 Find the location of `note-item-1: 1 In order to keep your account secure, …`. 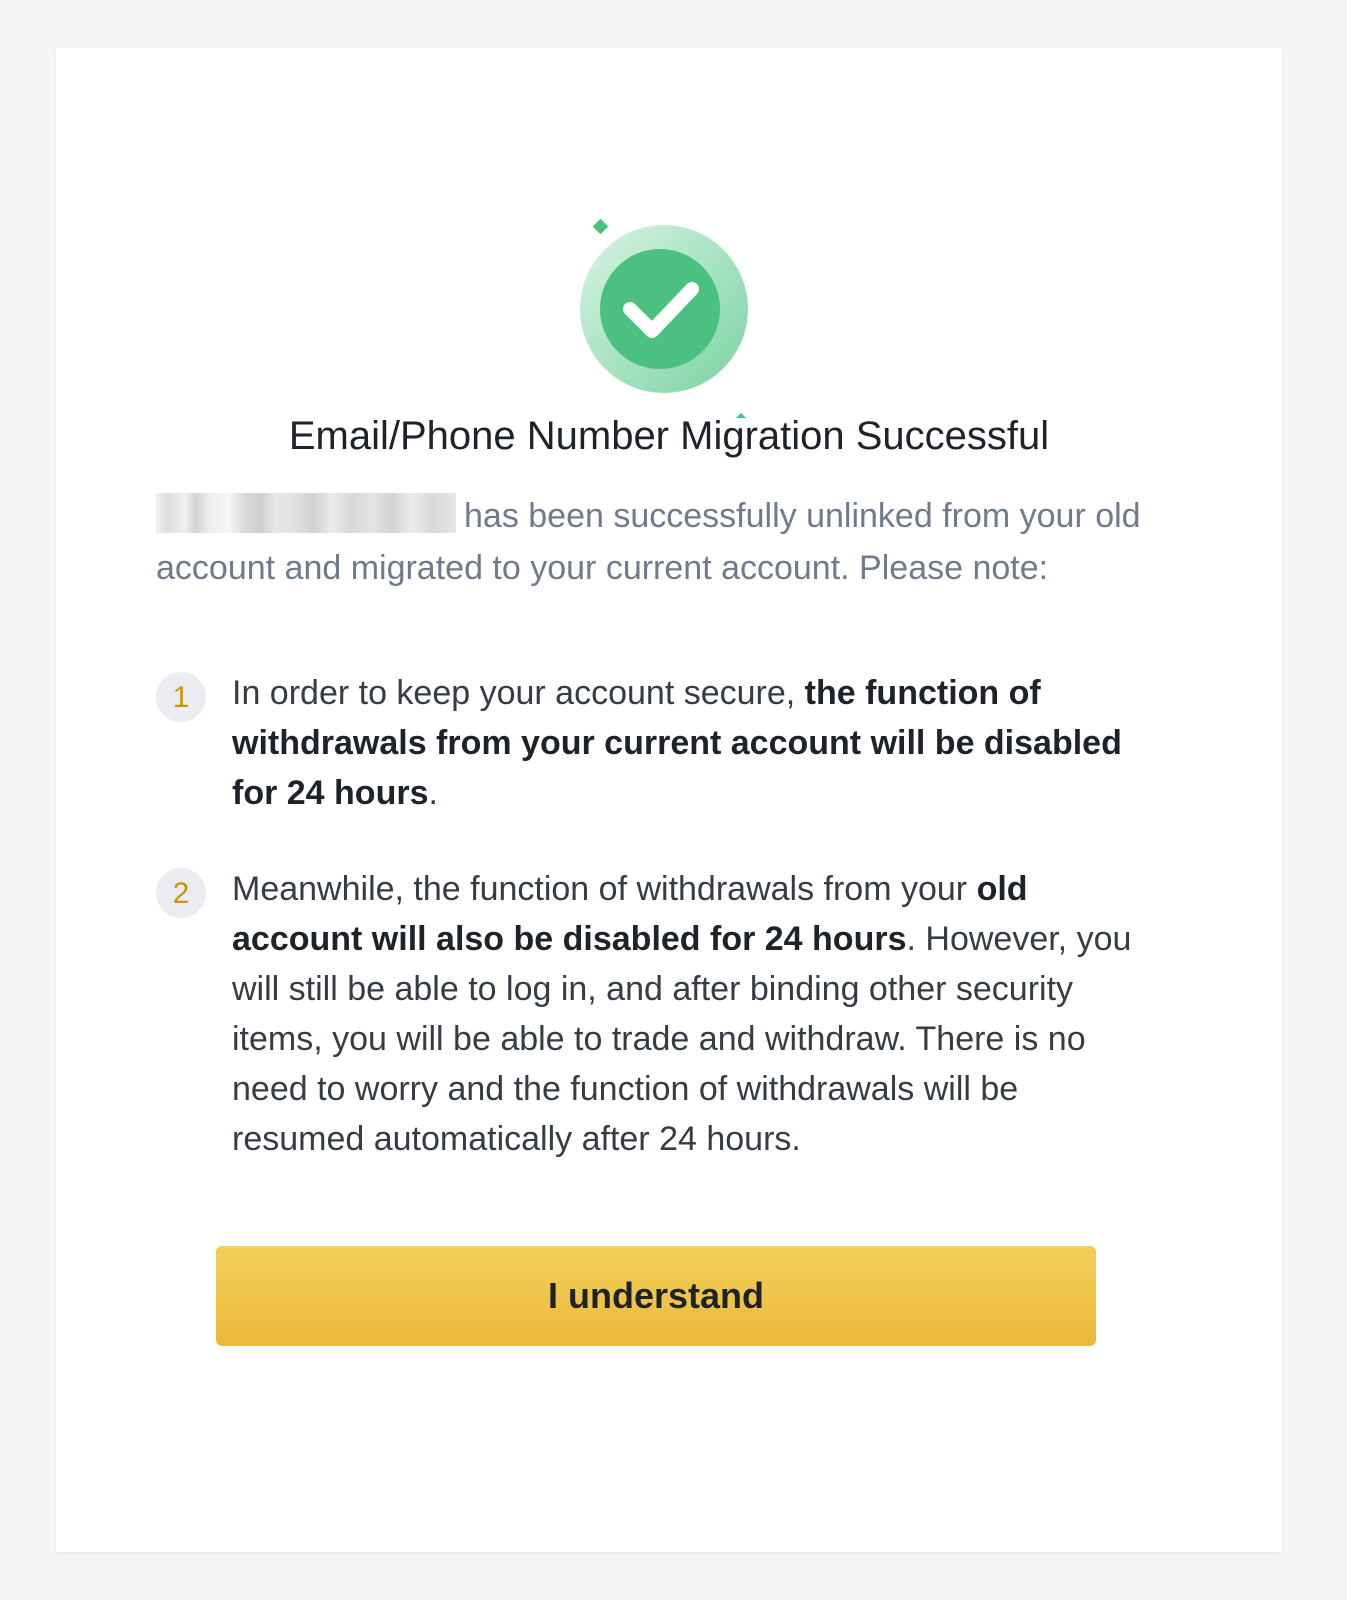

note-item-1: 1 In order to keep your account secure, … is located at coordinates (656, 748).